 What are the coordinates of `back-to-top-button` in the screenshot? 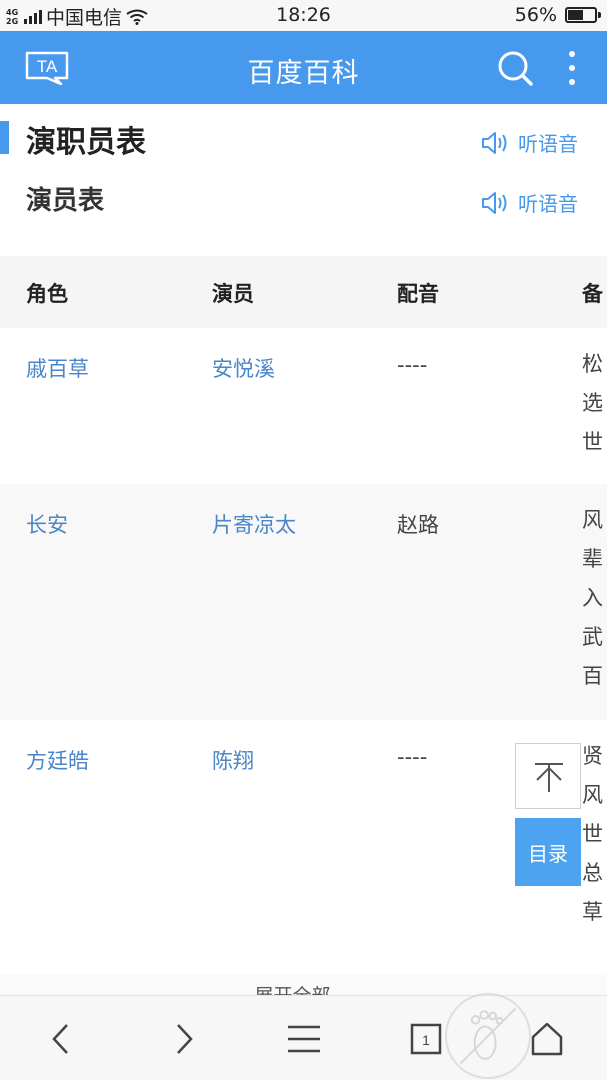 It's located at (548, 776).